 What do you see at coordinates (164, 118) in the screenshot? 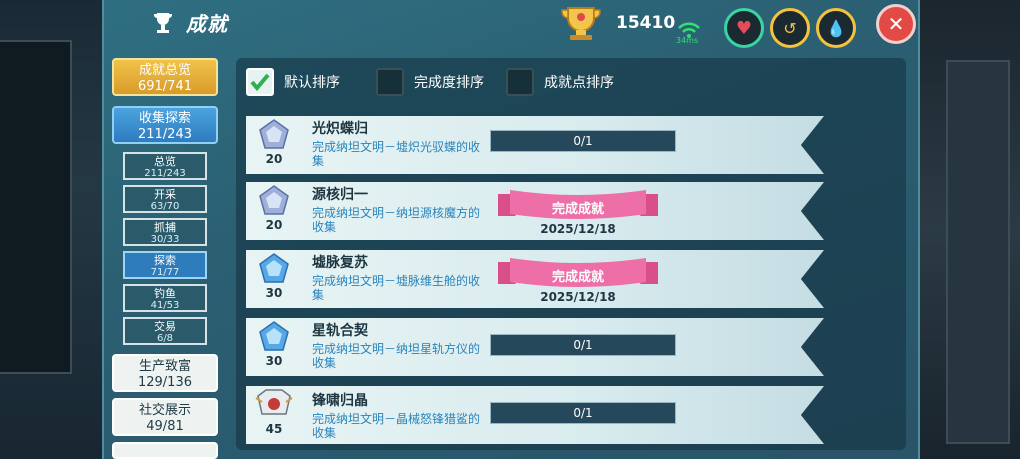
I see `nav-explore-label: 收集探索` at bounding box center [164, 118].